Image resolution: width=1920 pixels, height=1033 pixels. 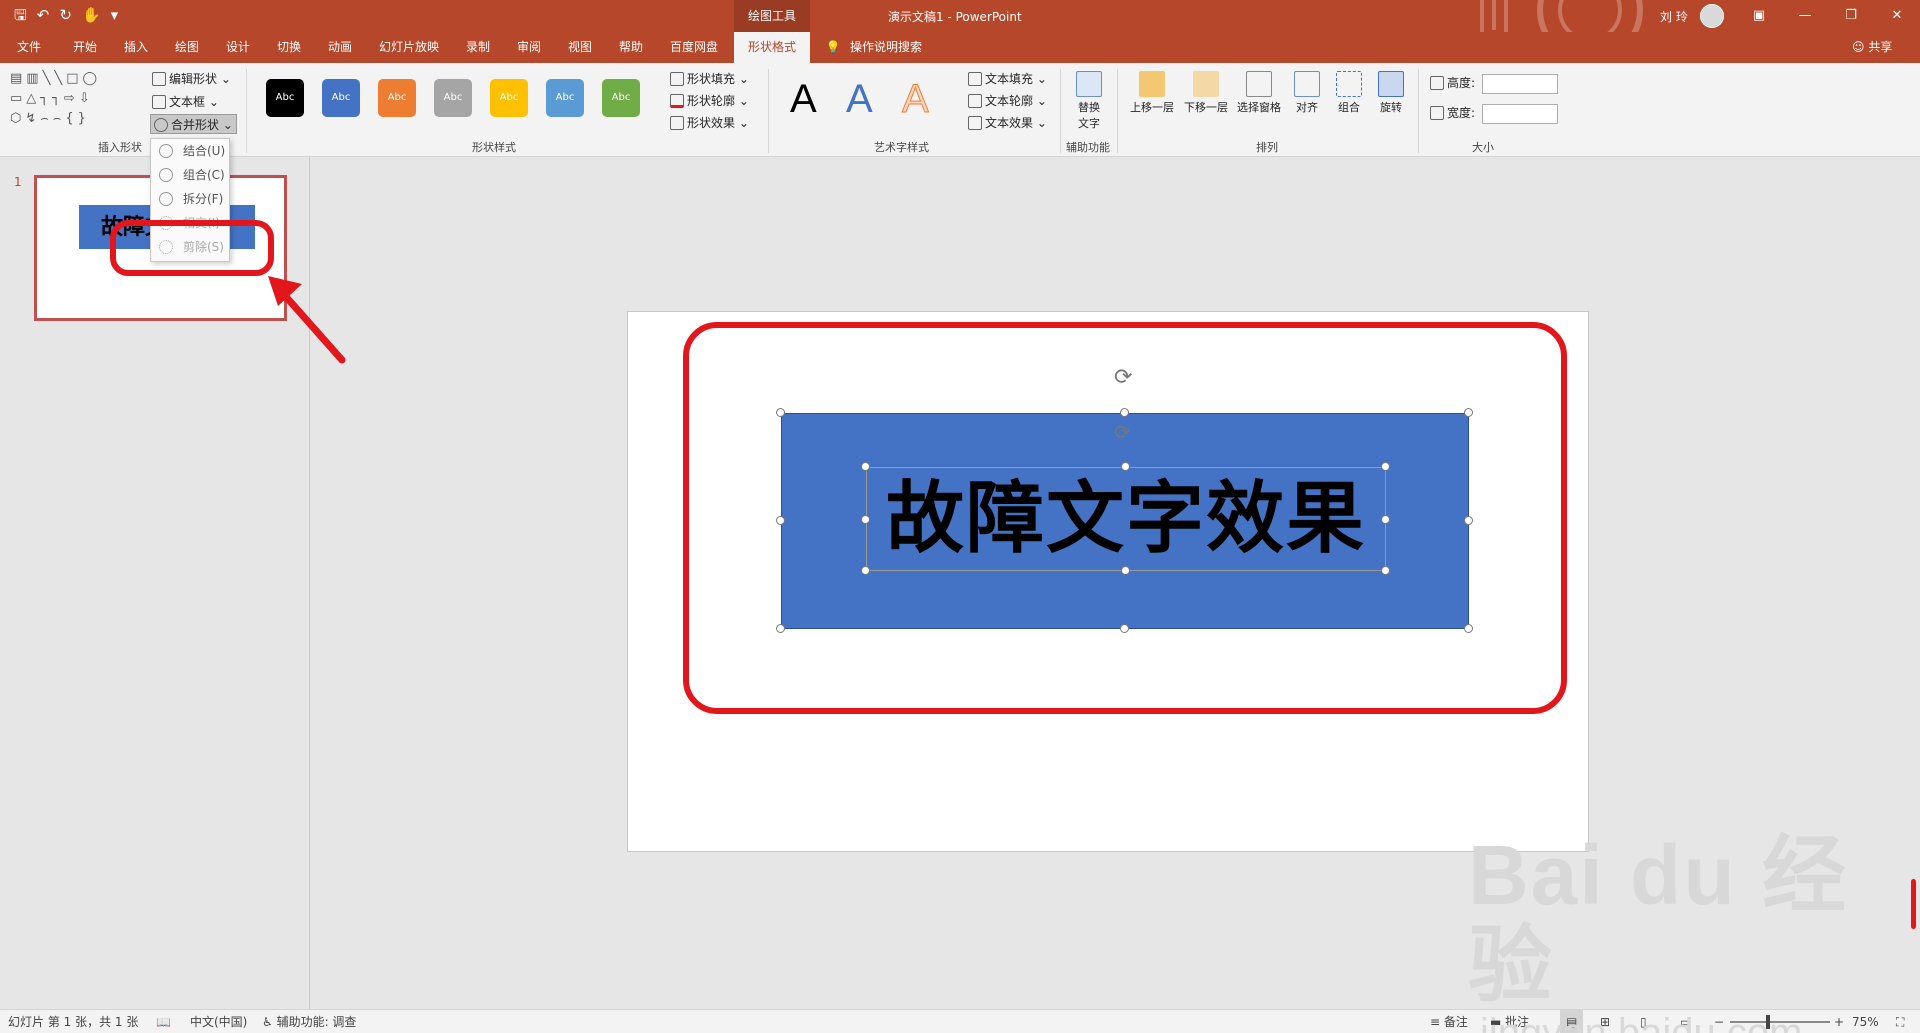 What do you see at coordinates (159, 79) in the screenshot?
I see `edit-points-icon` at bounding box center [159, 79].